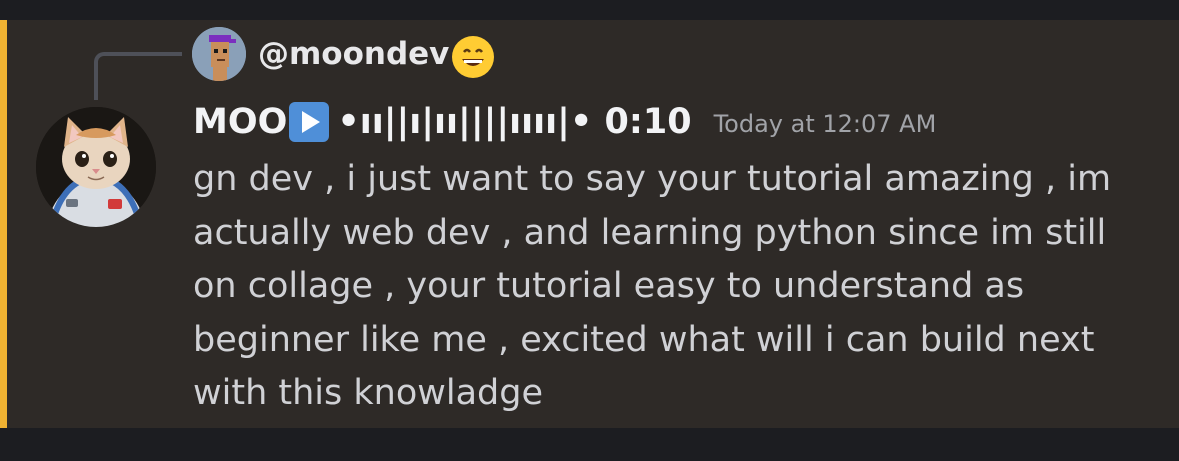  I want to click on reply-connector, so click(138, 76).